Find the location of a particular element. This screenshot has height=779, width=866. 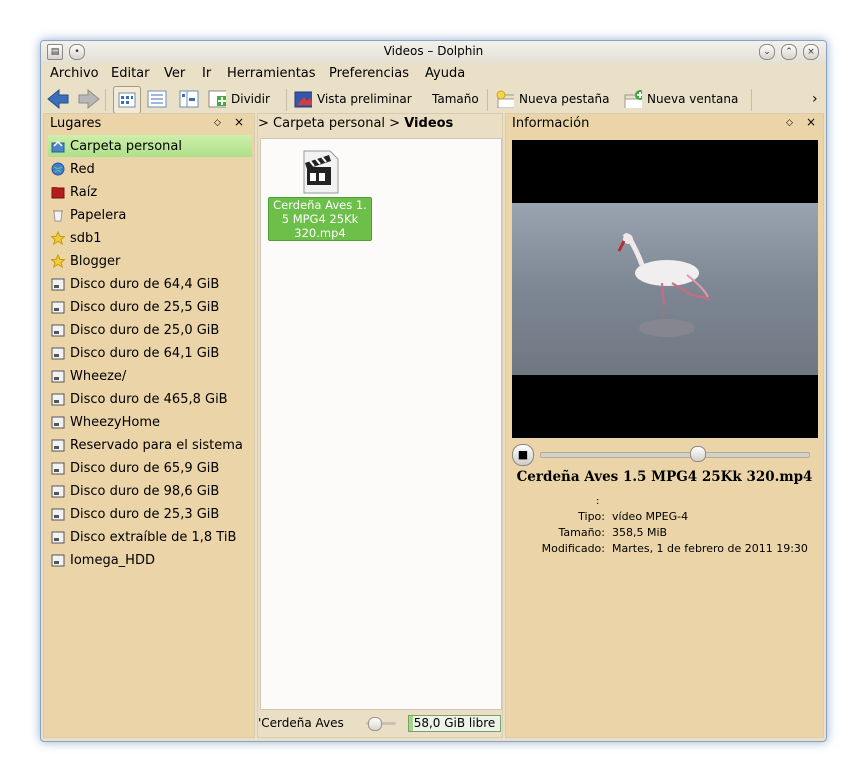

place-item: Raíz is located at coordinates (150, 192).